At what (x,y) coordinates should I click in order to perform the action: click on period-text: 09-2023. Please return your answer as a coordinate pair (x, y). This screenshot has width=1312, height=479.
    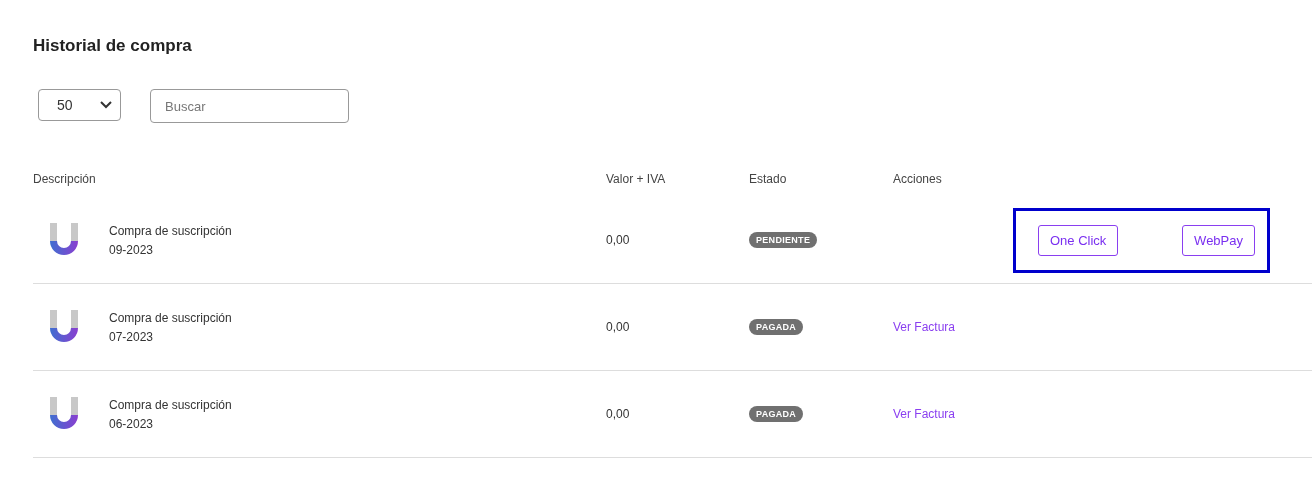
    Looking at the image, I should click on (132, 249).